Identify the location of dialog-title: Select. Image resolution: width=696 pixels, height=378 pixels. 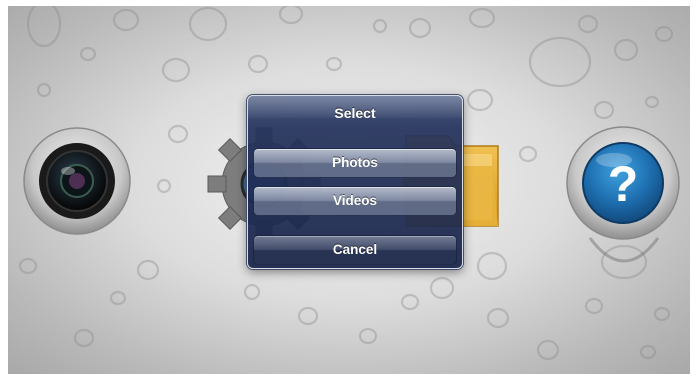
(355, 113).